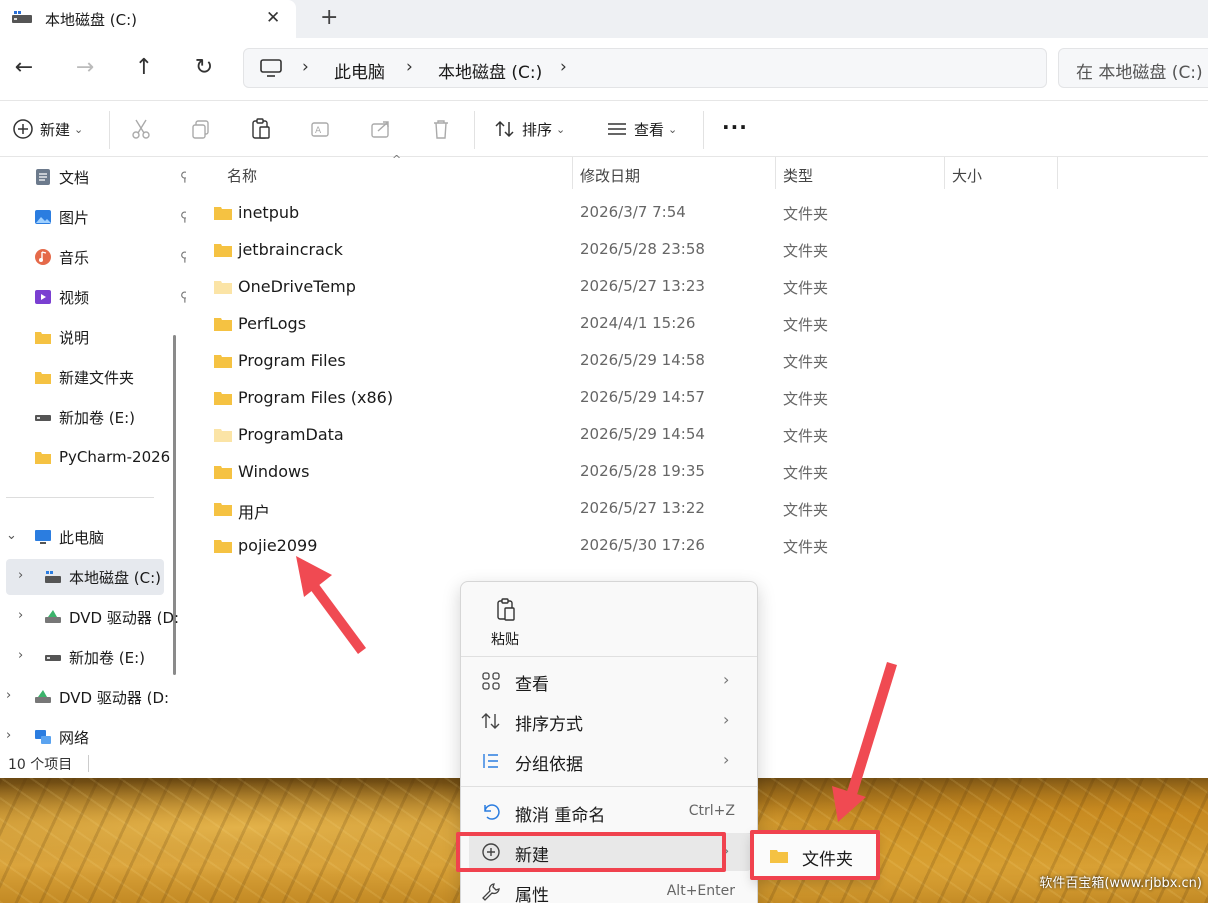  Describe the element at coordinates (642, 249) in the screenshot. I see `file-date: 2026/5/28 23:58` at that location.